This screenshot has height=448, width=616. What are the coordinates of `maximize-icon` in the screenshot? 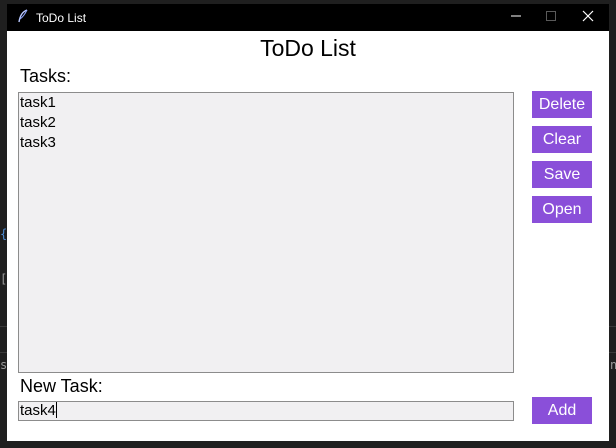 It's located at (551, 18).